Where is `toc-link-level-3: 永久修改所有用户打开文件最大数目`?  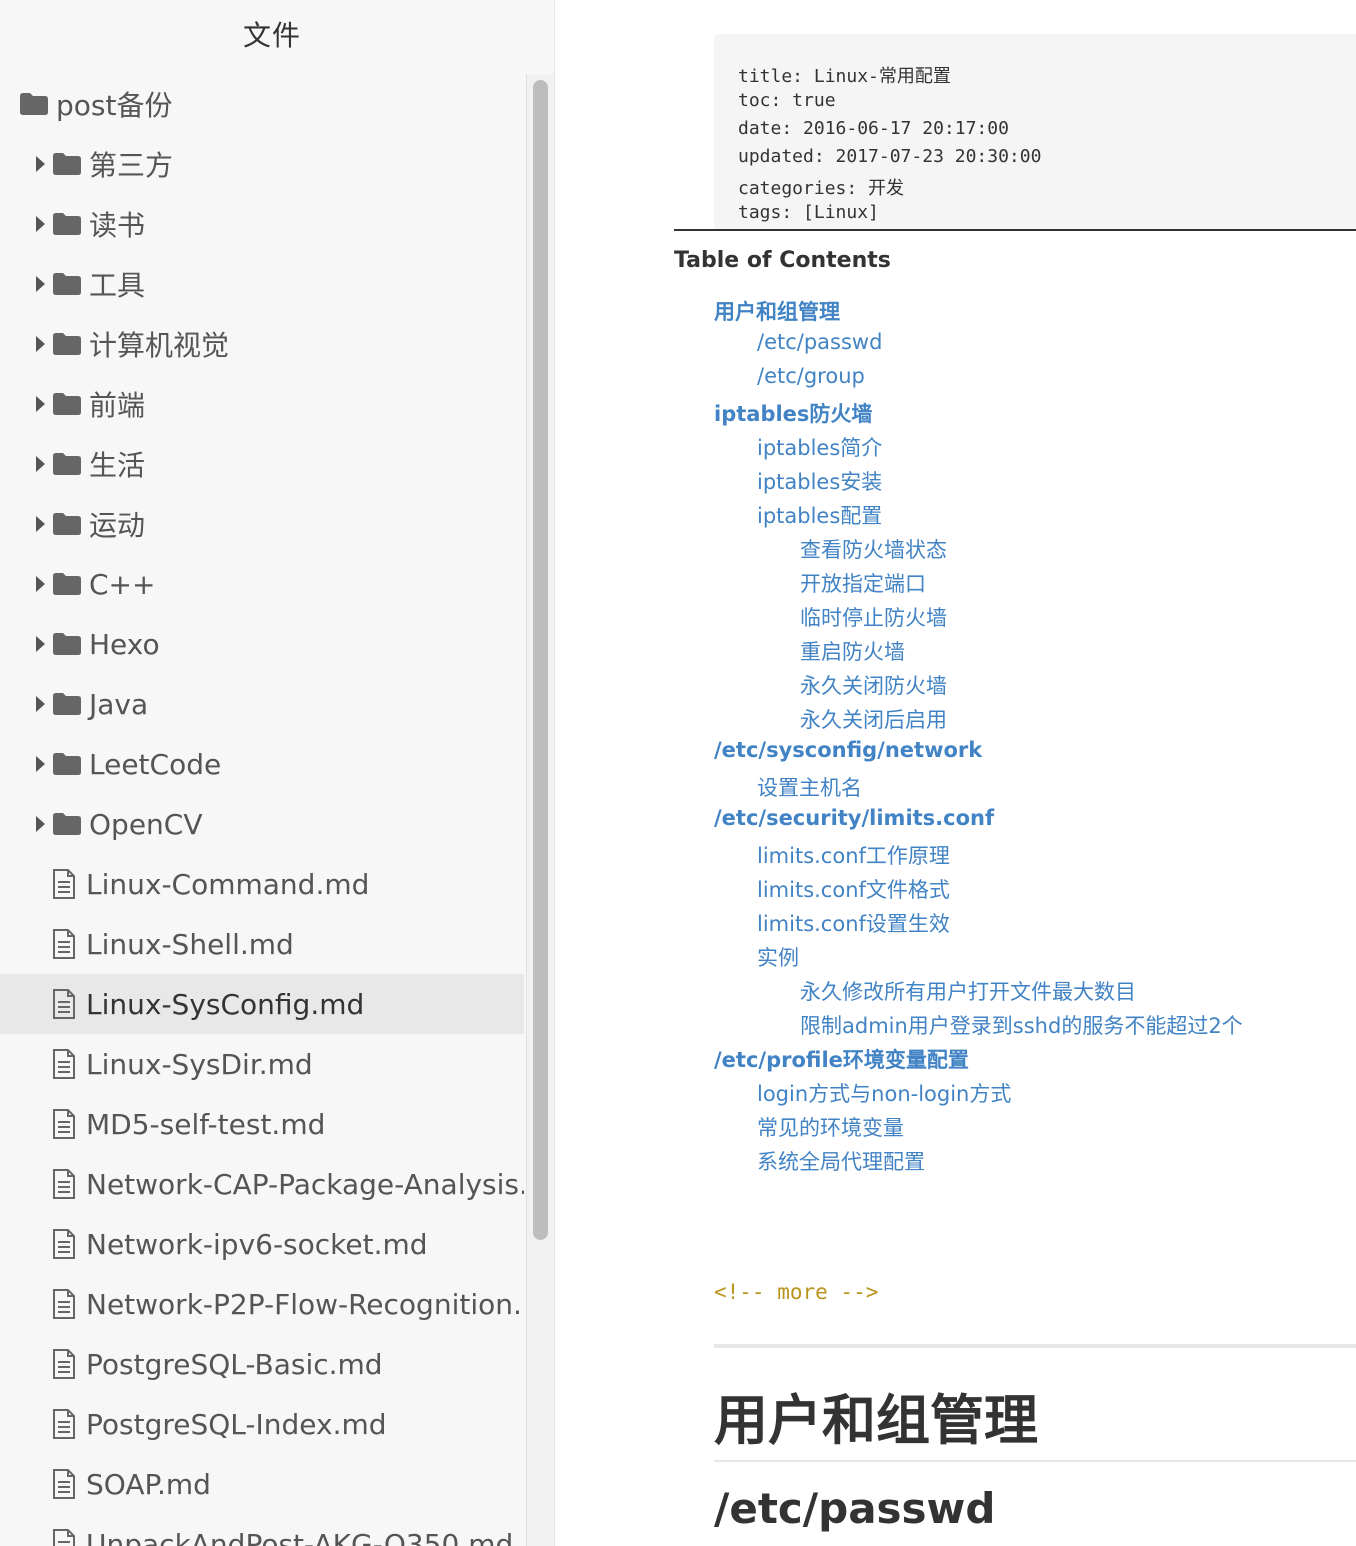 toc-link-level-3: 永久修改所有用户打开文件最大数目 is located at coordinates (968, 991).